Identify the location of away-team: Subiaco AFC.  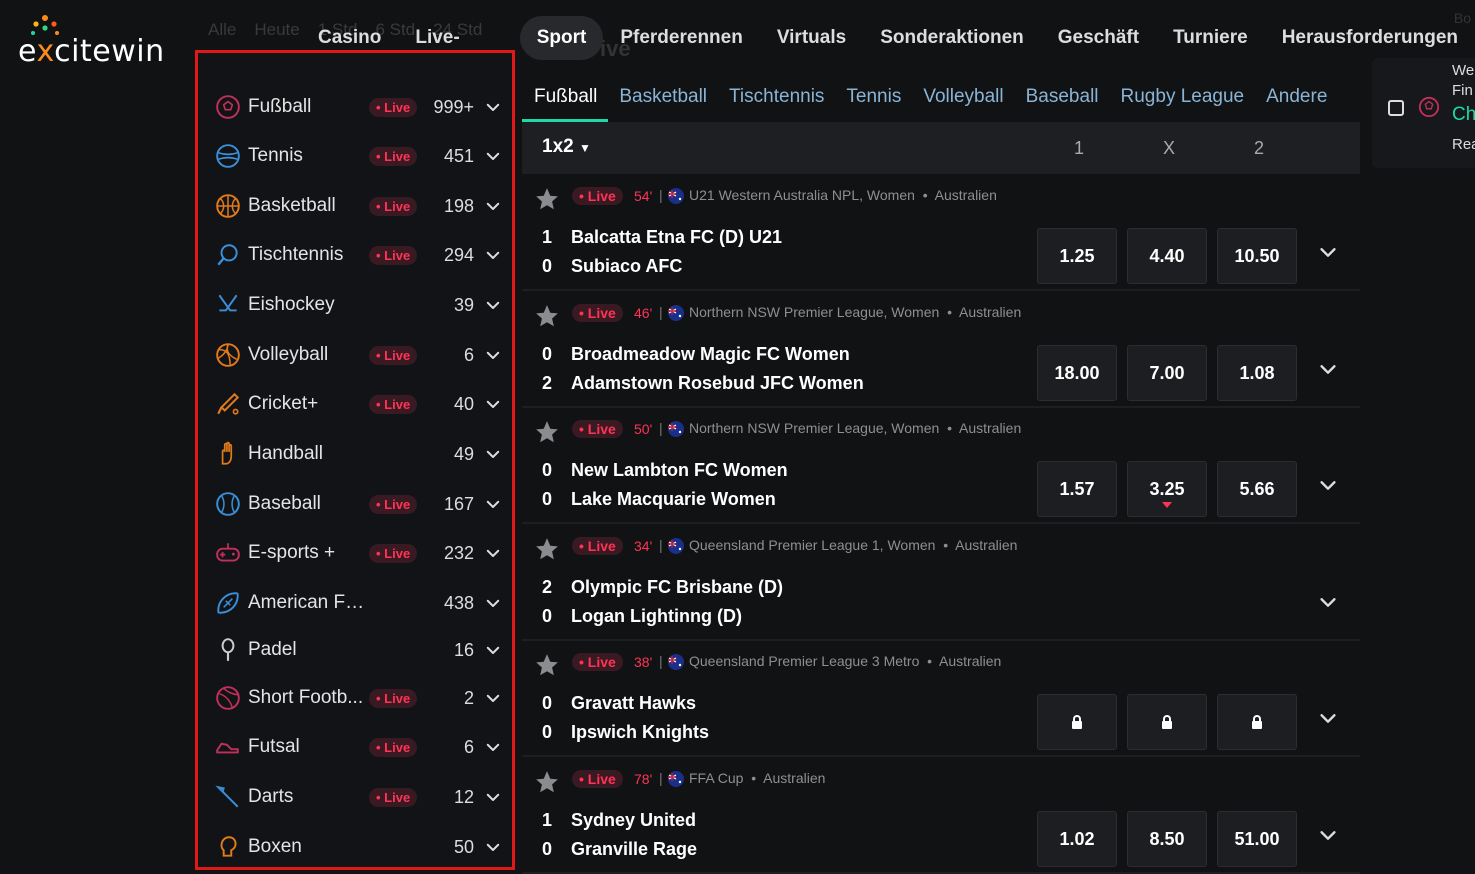
(626, 266).